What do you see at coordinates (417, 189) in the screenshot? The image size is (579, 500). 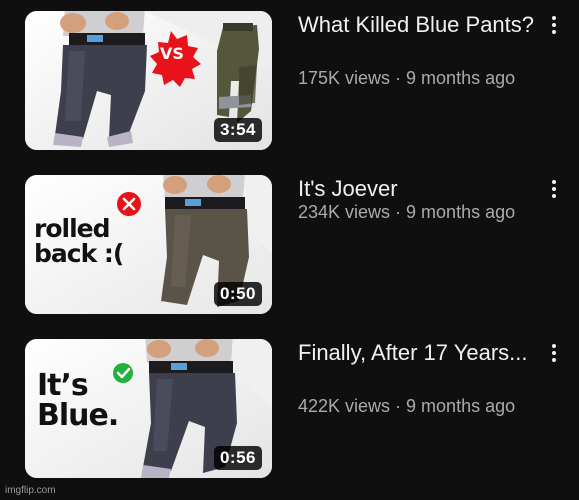 I see `video-title: It's Joever` at bounding box center [417, 189].